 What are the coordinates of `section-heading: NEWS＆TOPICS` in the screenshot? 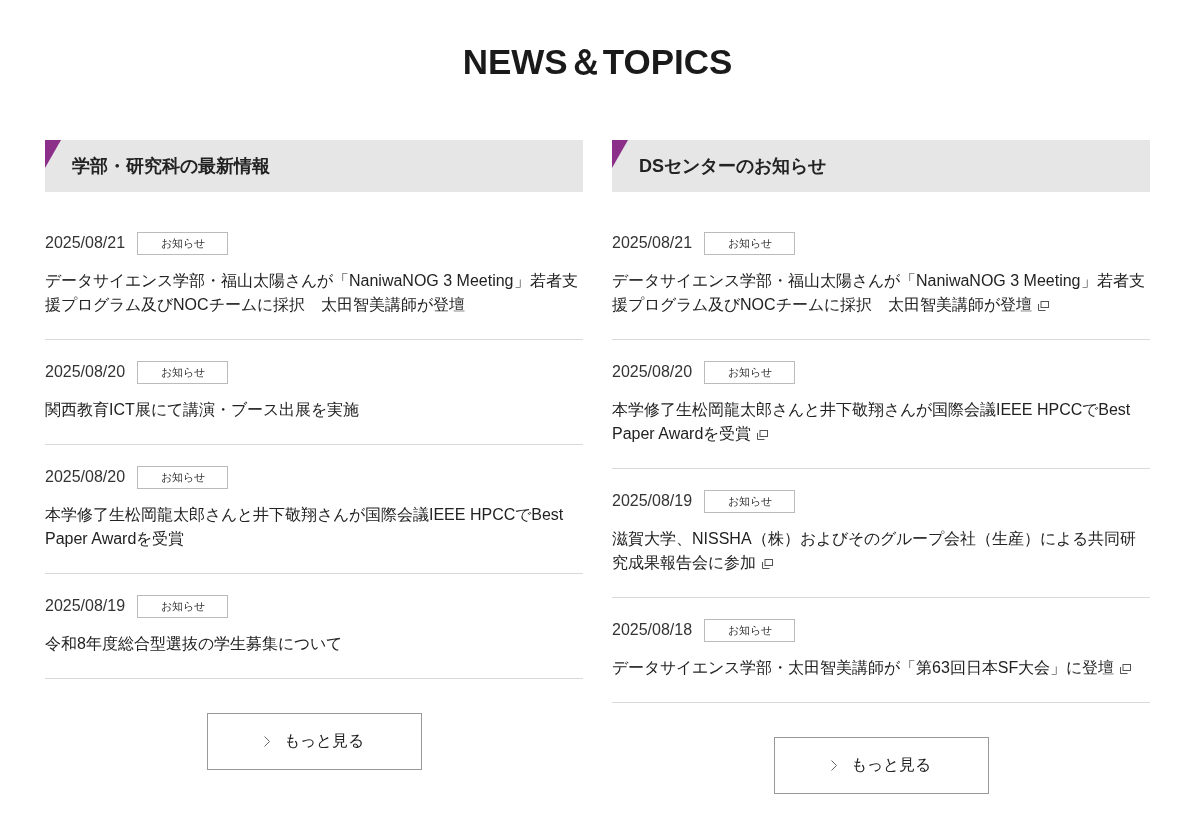 It's located at (597, 62).